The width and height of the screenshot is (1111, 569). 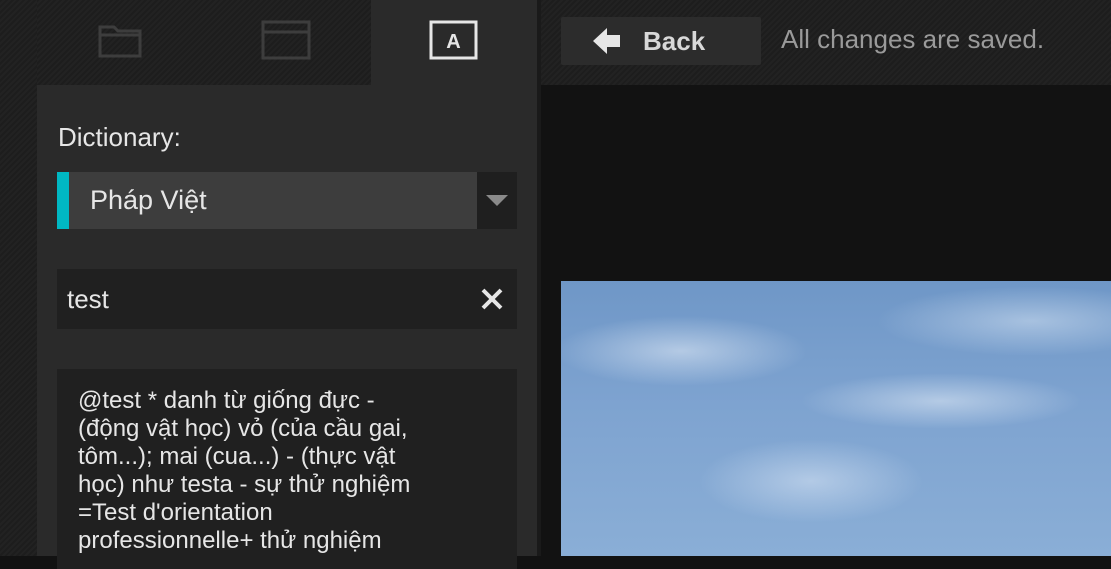 I want to click on close-icon, so click(x=492, y=299).